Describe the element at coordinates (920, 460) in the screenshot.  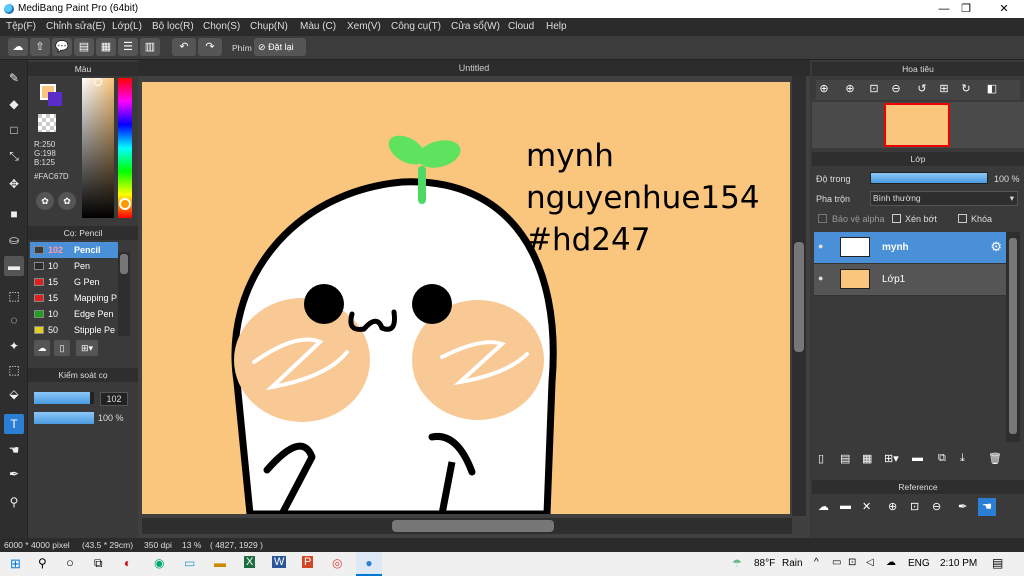
I see `folder-icon: ▬` at that location.